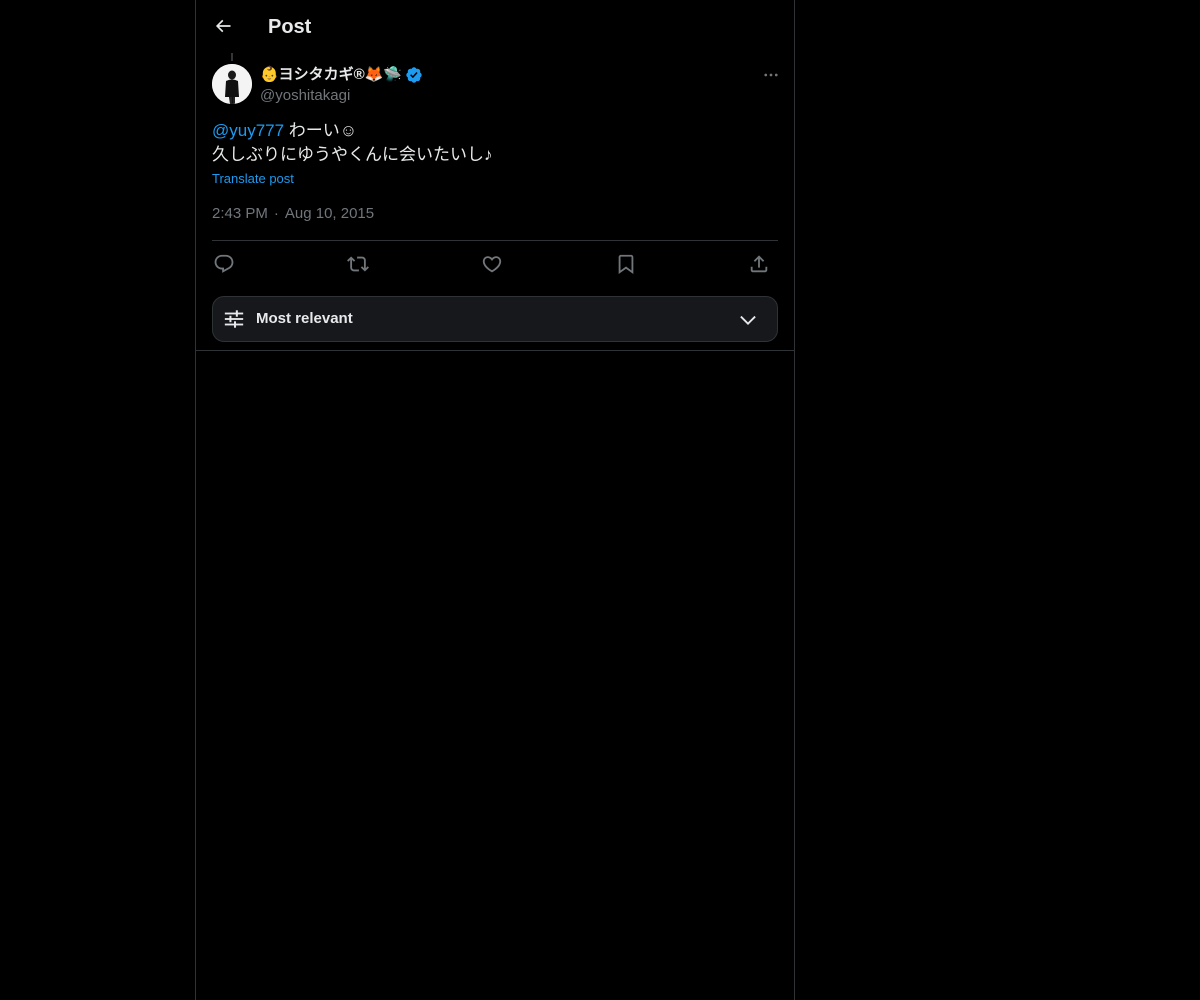 Image resolution: width=1200 pixels, height=1000 pixels. What do you see at coordinates (304, 318) in the screenshot?
I see `sort-label: Most relevant` at bounding box center [304, 318].